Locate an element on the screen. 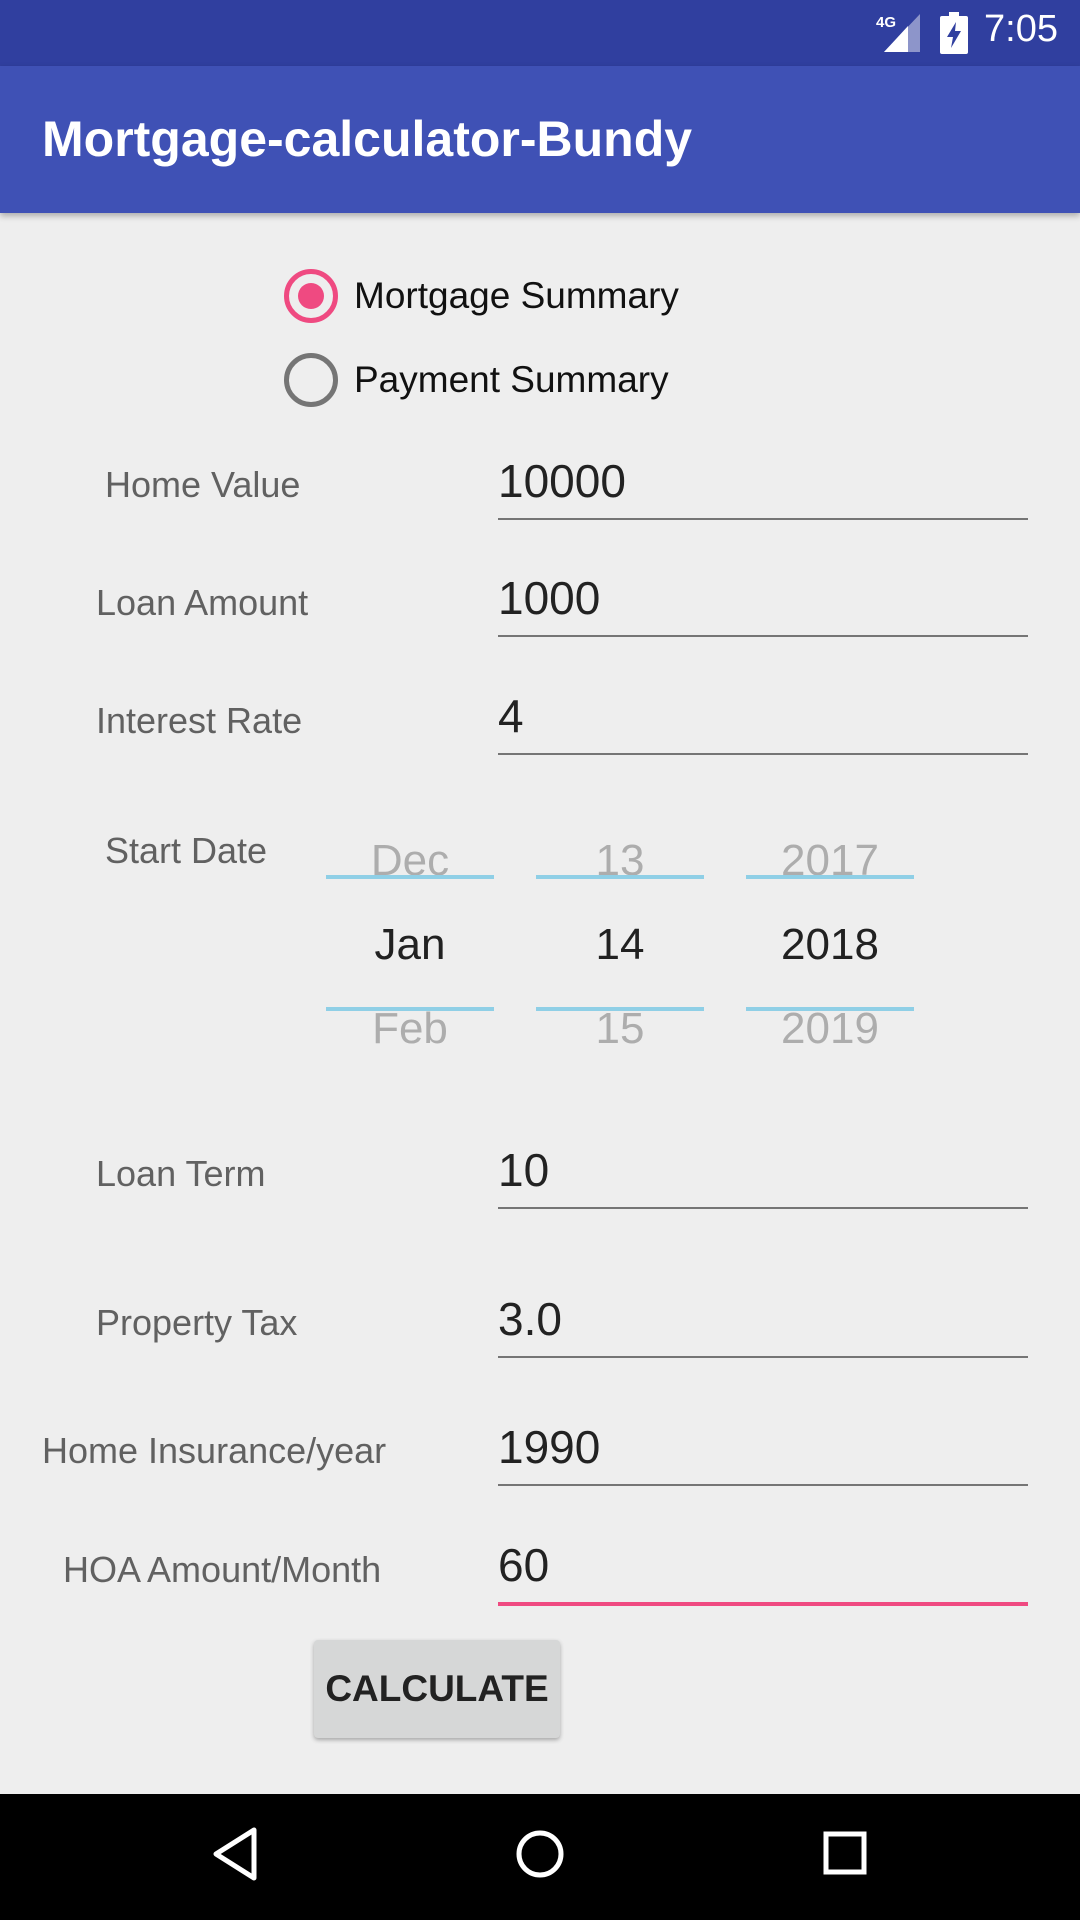 The image size is (1080, 1920). hoa-amount-input: 60 is located at coordinates (523, 1565).